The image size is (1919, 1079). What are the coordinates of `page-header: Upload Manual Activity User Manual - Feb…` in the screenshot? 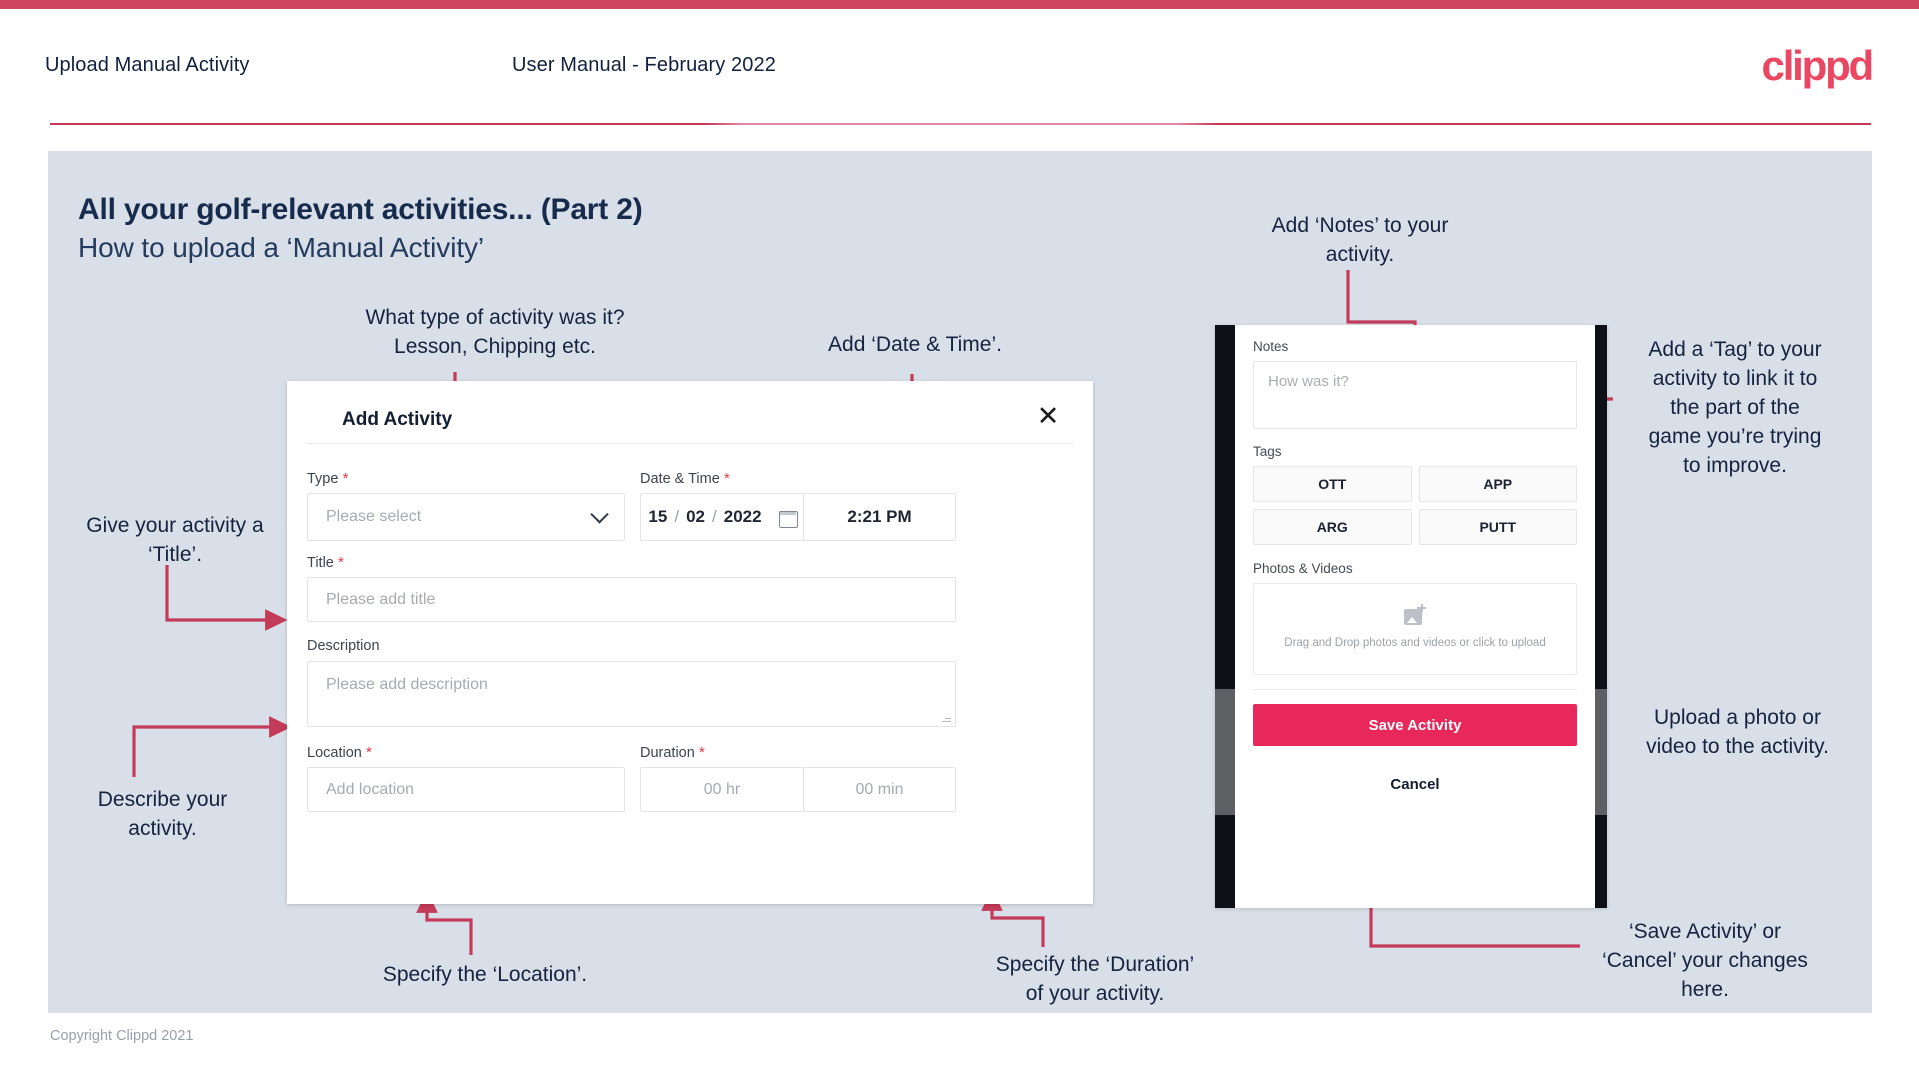 It's located at (959, 66).